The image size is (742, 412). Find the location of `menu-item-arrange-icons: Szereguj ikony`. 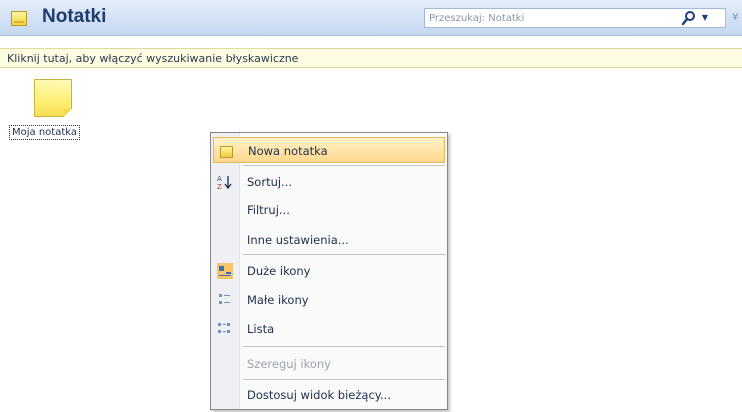

menu-item-arrange-icons: Szereguj ikony is located at coordinates (329, 364).